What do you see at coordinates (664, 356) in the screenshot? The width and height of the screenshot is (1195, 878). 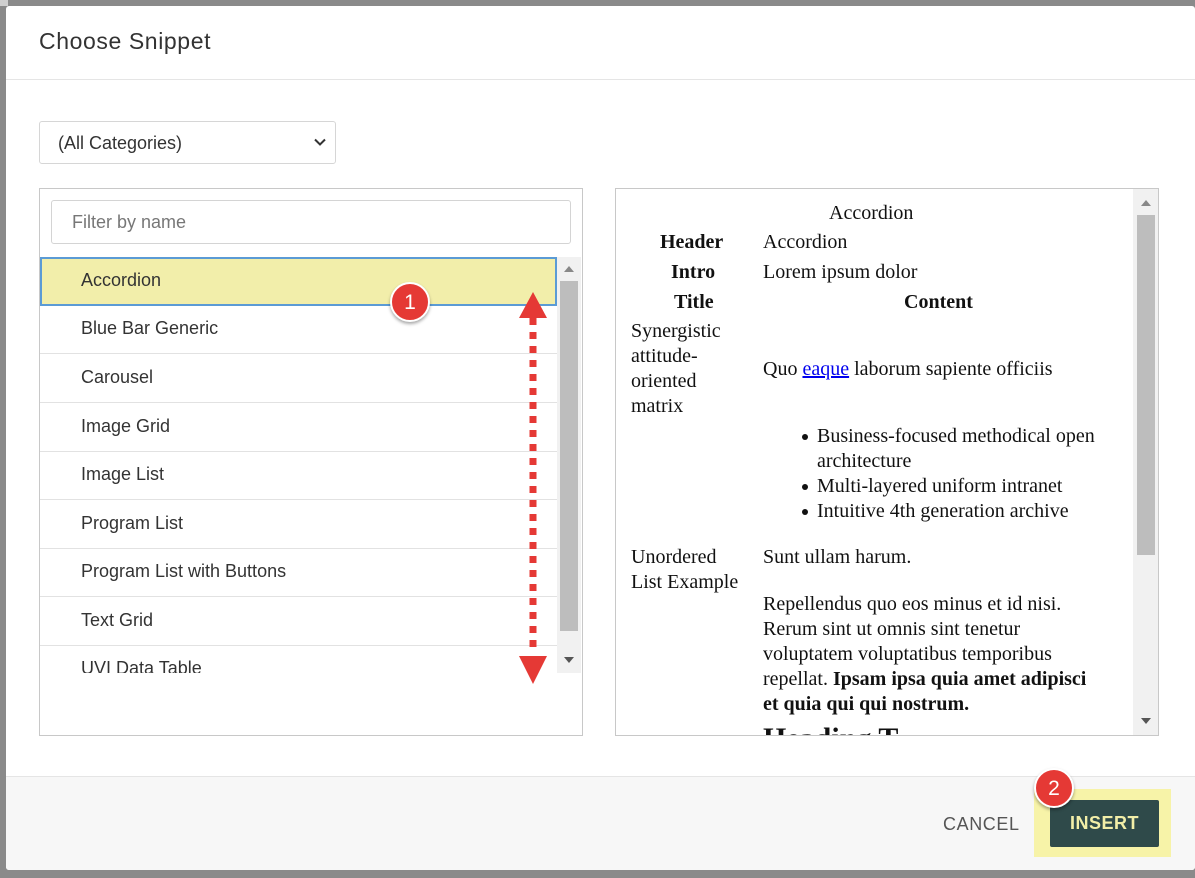 I see `preview-row1-title: attitude-` at bounding box center [664, 356].